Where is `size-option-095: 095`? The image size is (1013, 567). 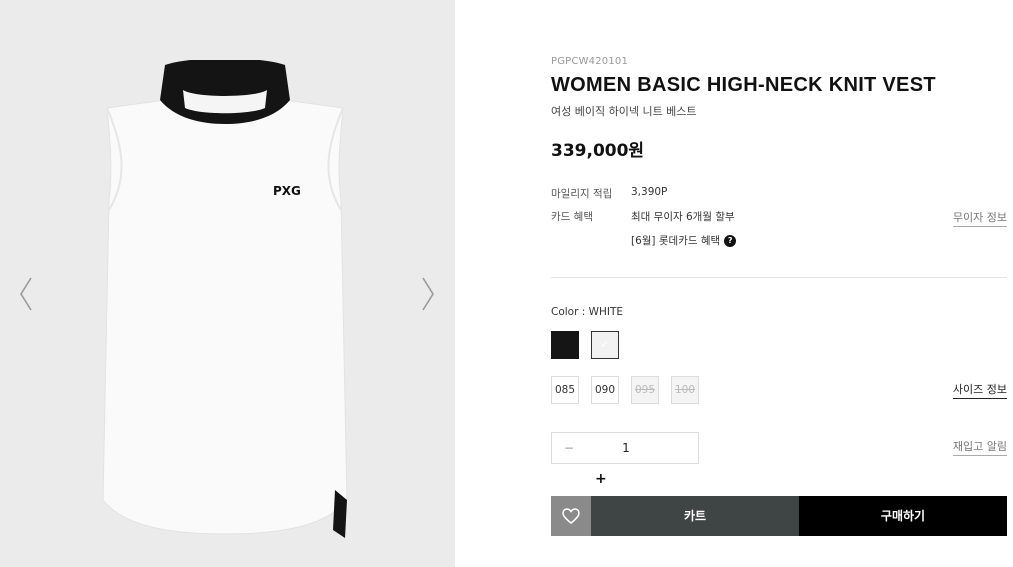
size-option-095: 095 is located at coordinates (645, 390).